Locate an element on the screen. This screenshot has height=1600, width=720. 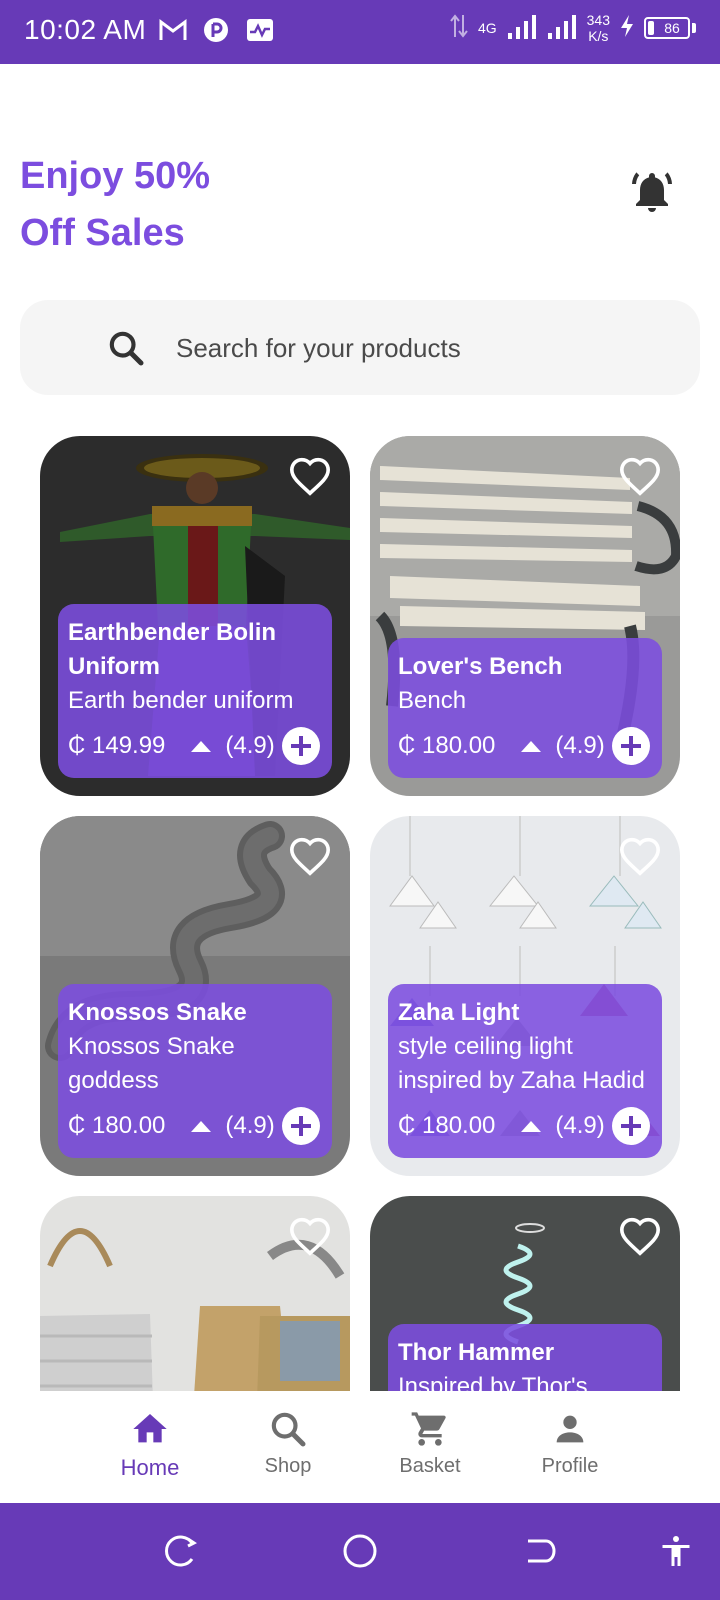
product-description: Knossos Snake goddess is located at coordinates (151, 1063).